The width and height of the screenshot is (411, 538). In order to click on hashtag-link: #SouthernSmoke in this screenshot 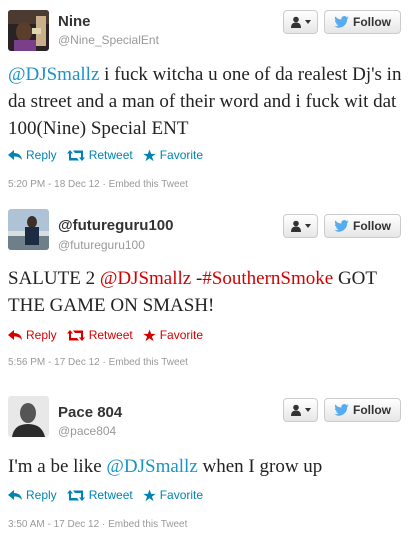, I will do `click(267, 278)`.